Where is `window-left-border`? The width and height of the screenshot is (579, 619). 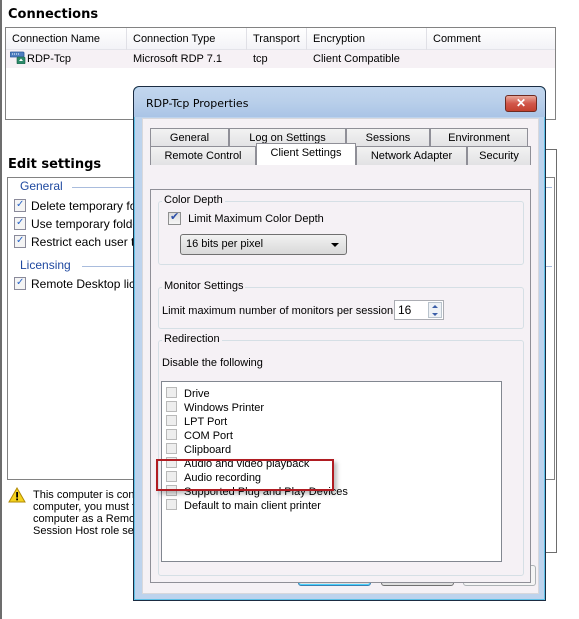 window-left-border is located at coordinates (1, 309).